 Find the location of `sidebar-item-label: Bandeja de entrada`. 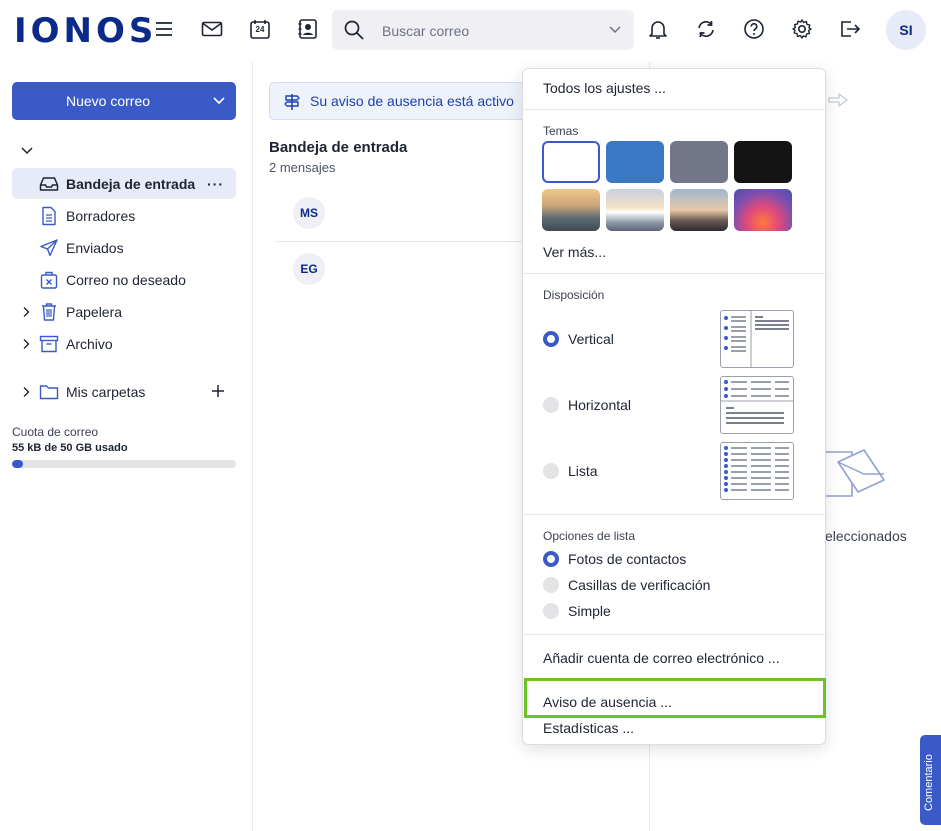

sidebar-item-label: Bandeja de entrada is located at coordinates (131, 183).